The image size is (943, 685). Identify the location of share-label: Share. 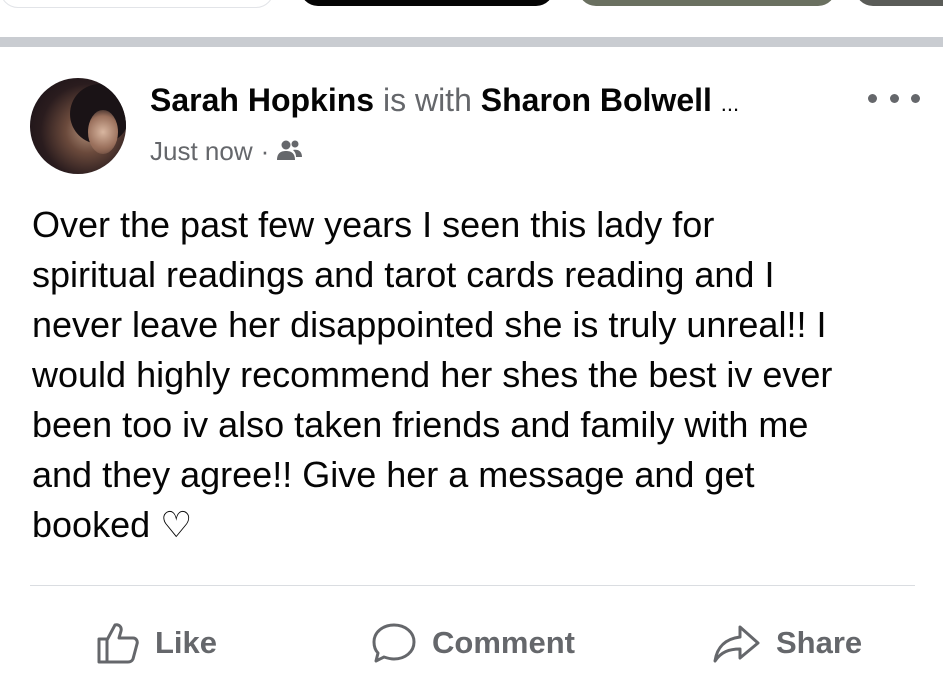
(819, 642).